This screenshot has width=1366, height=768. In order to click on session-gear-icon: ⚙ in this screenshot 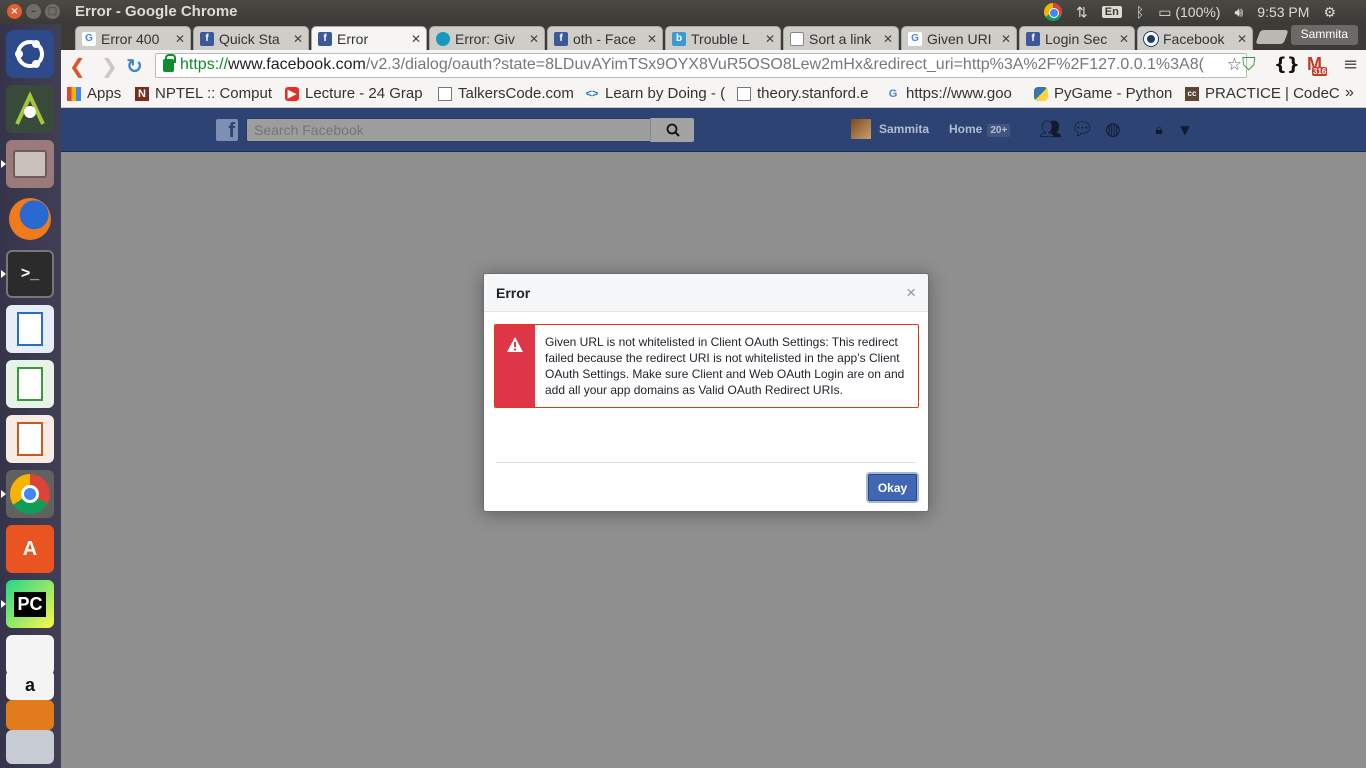, I will do `click(1329, 12)`.